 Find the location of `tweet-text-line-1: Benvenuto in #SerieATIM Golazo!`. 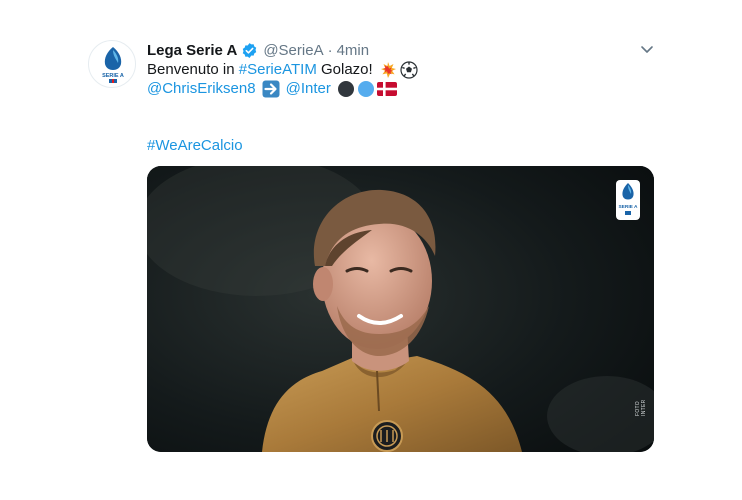

tweet-text-line-1: Benvenuto in #SerieATIM Golazo! is located at coordinates (282, 70).